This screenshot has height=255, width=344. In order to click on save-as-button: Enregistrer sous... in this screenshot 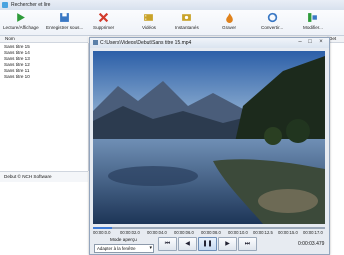, I will do `click(64, 21)`.